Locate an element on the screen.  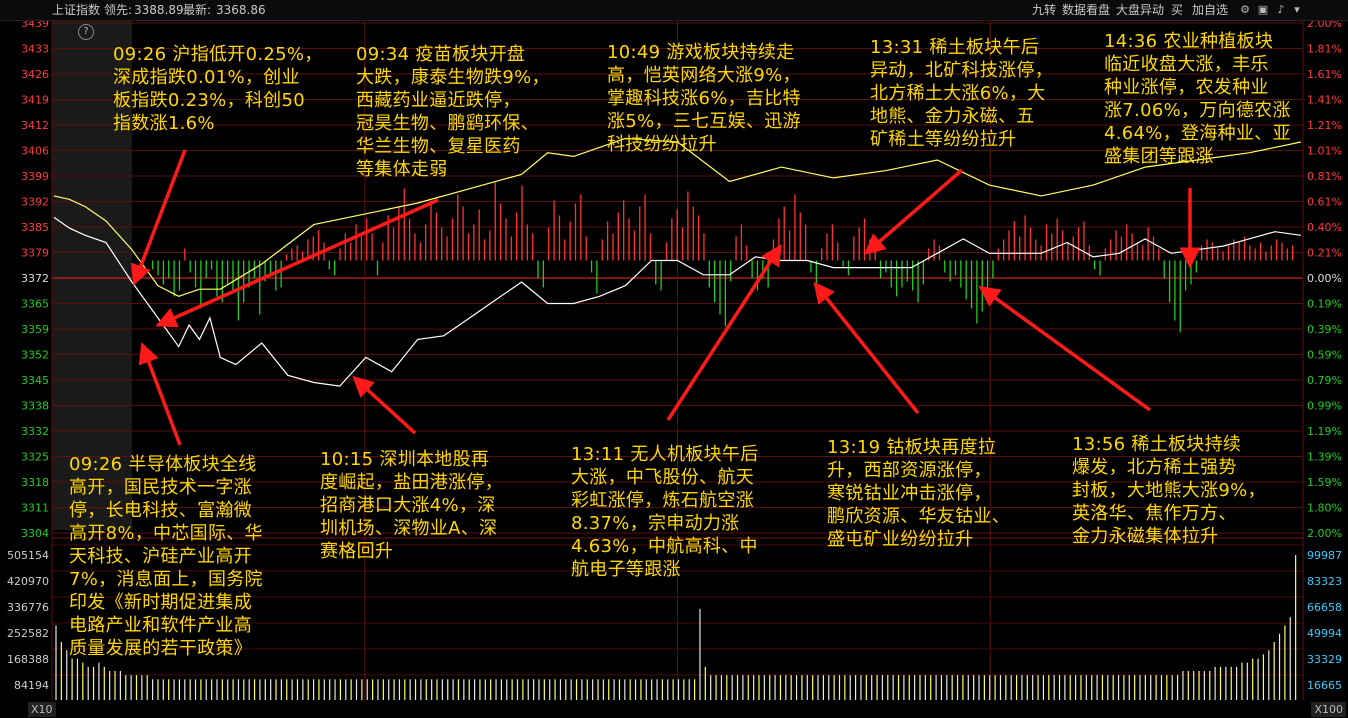
percent-tick-label: 2.00% is located at coordinates (1324, 533).